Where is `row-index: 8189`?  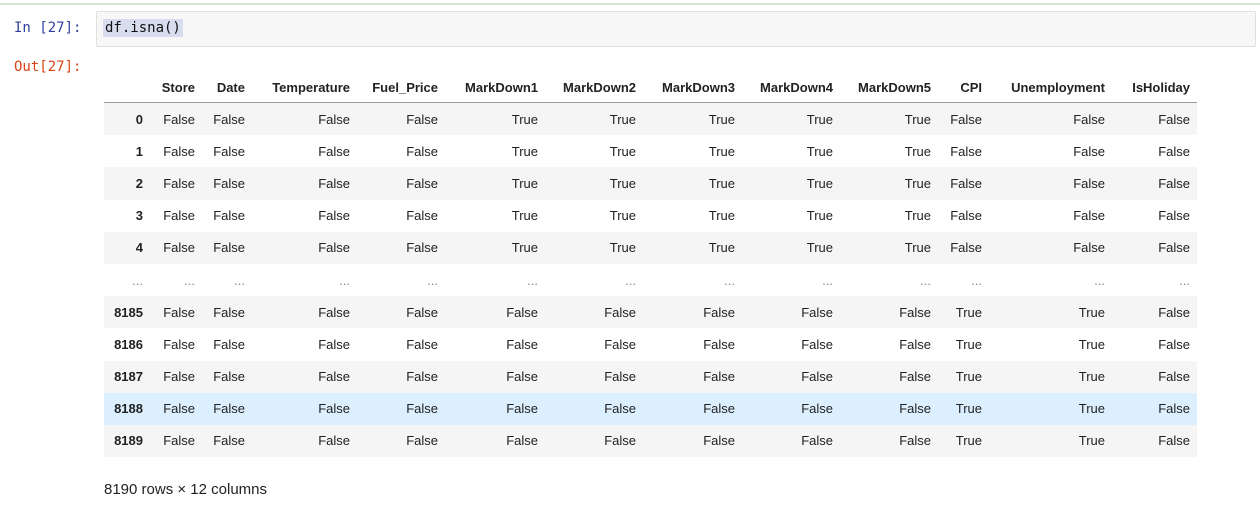
row-index: 8189 is located at coordinates (128, 441).